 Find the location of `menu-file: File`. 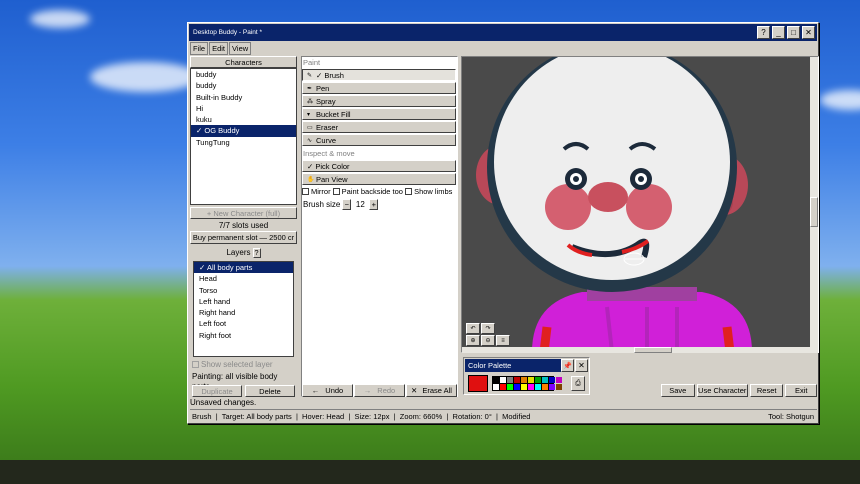

menu-file: File is located at coordinates (199, 48).